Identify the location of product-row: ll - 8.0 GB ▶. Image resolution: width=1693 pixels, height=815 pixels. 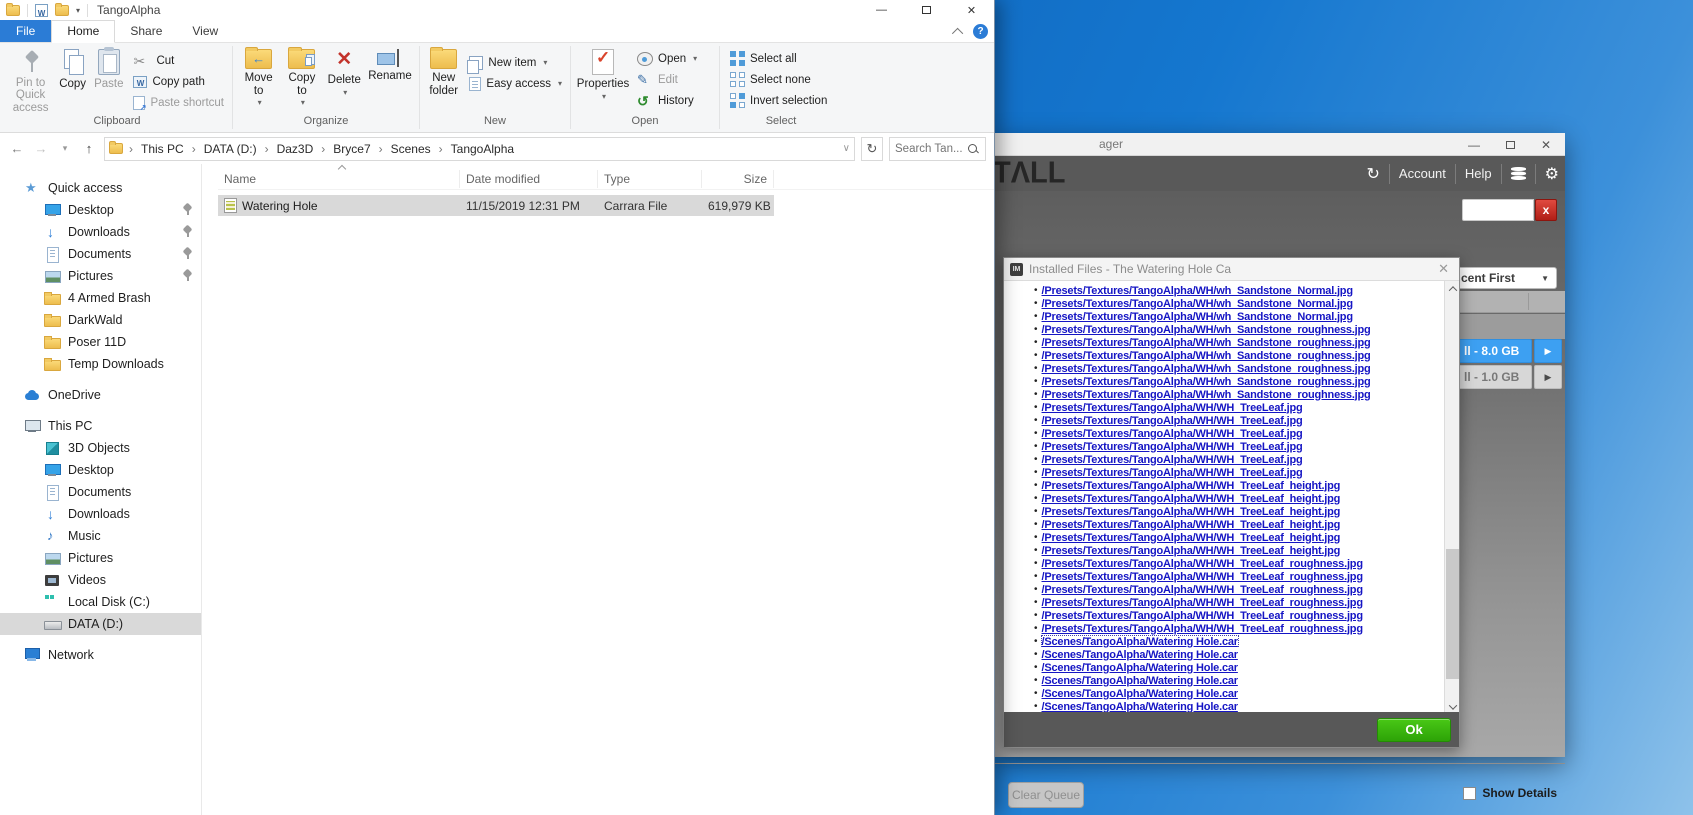
(1507, 351).